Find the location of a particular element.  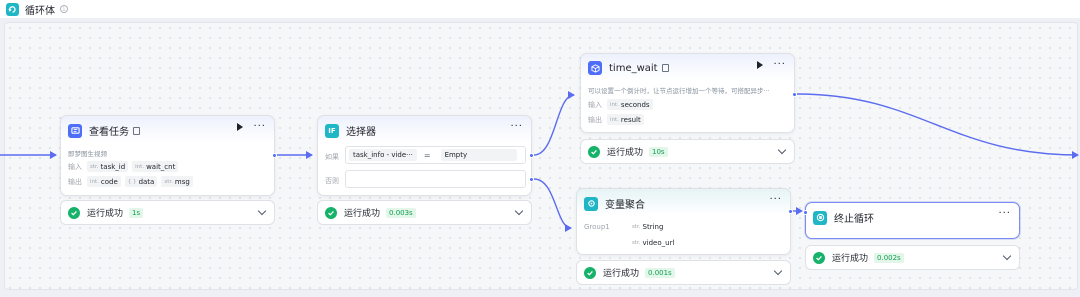

node-inputs: 输入 str. task_id int. wait_cnt is located at coordinates (125, 166).